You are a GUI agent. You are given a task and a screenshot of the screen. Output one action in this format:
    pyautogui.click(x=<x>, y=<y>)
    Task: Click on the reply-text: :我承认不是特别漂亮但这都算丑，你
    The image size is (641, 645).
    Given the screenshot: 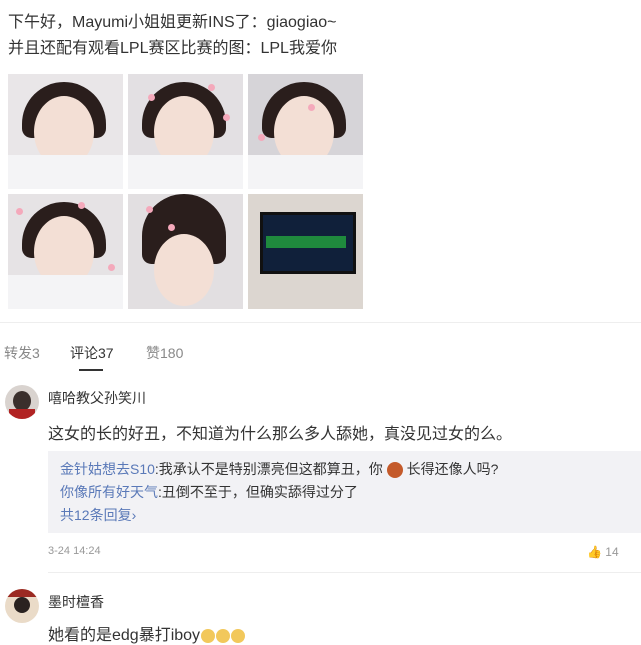 What is the action you would take?
    pyautogui.click(x=268, y=469)
    